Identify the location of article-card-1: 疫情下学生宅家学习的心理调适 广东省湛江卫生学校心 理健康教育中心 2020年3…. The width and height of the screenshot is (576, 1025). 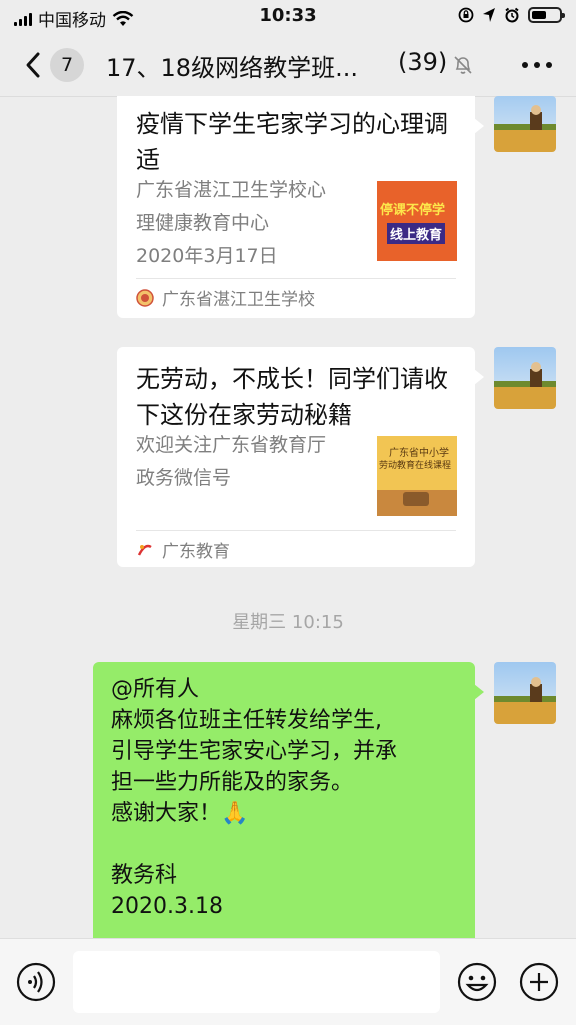
(300, 207).